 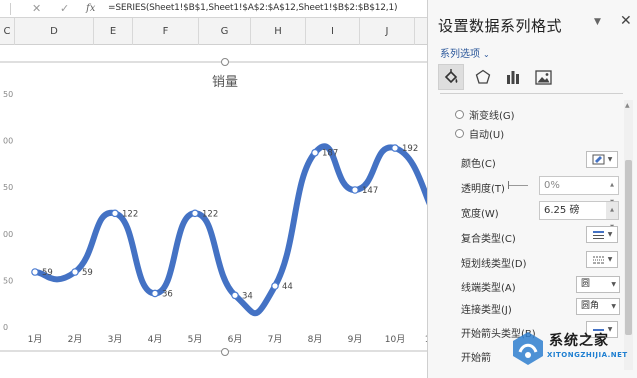 What do you see at coordinates (235, 339) in the screenshot?
I see `x-tick-label: 6月` at bounding box center [235, 339].